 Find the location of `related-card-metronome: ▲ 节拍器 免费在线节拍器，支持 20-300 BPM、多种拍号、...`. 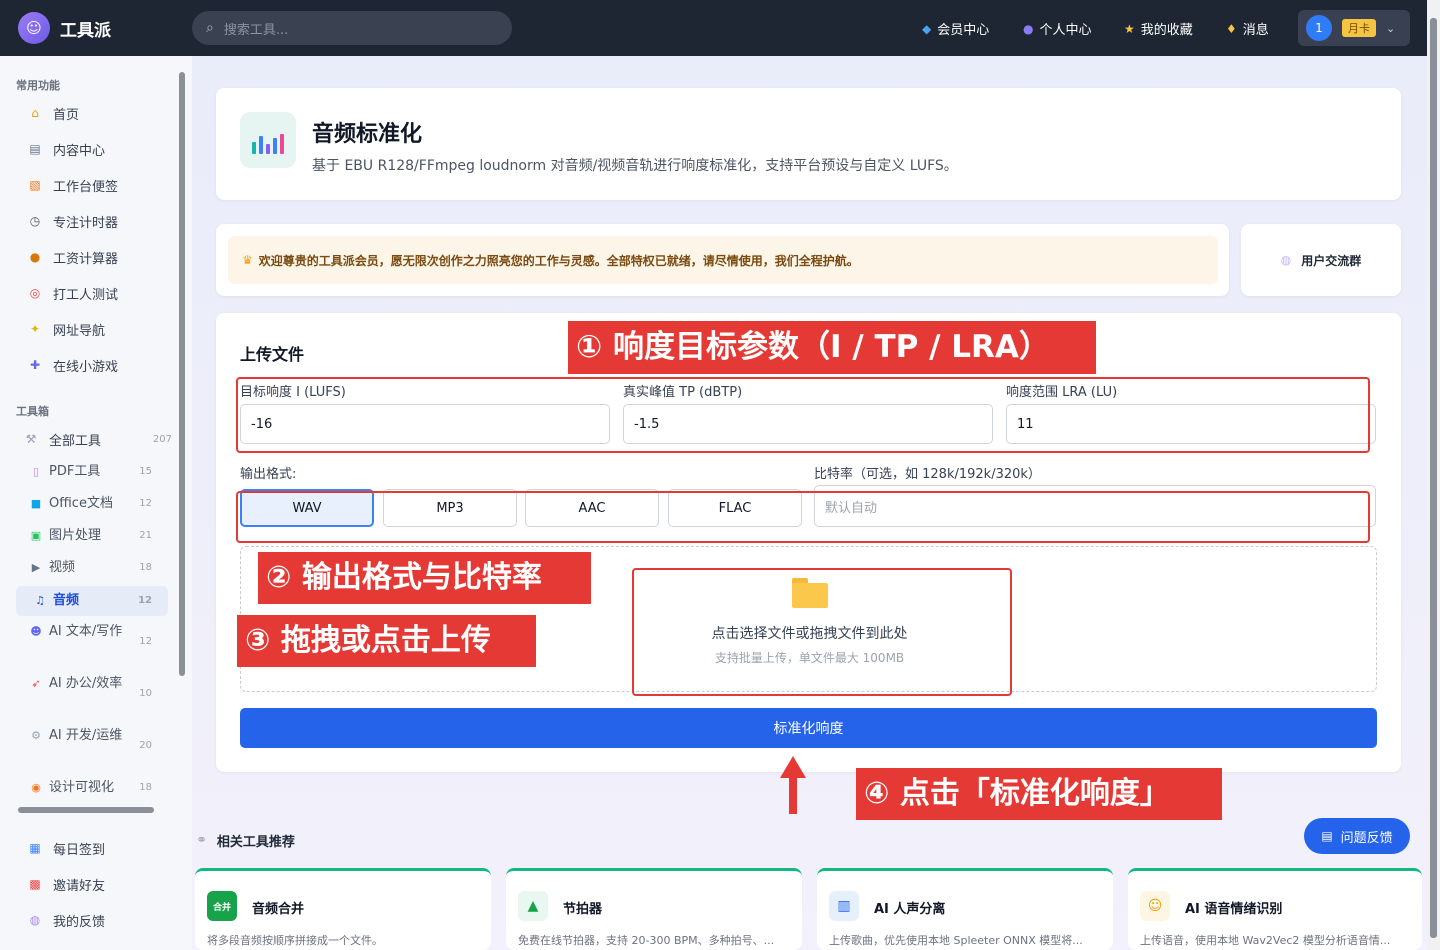

related-card-metronome: ▲ 节拍器 免费在线节拍器，支持 20-300 BPM、多种拍号、... is located at coordinates (654, 909).